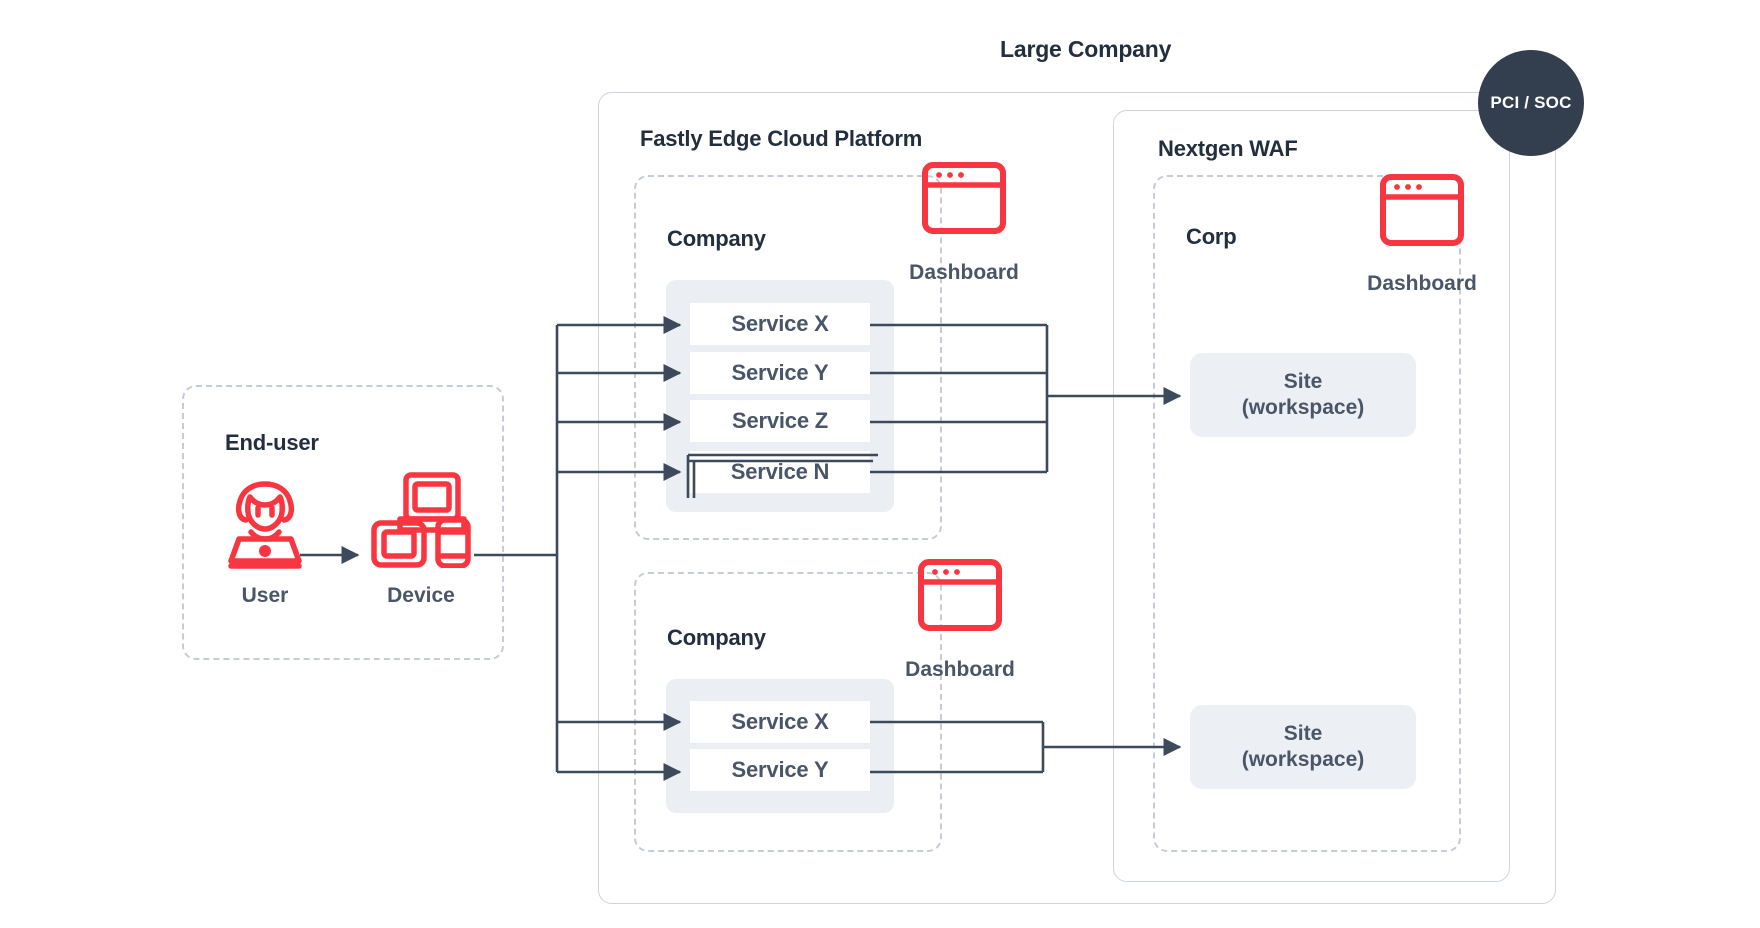 Image resolution: width=1760 pixels, height=928 pixels. Describe the element at coordinates (1086, 49) in the screenshot. I see `page-title: Large Company` at that location.